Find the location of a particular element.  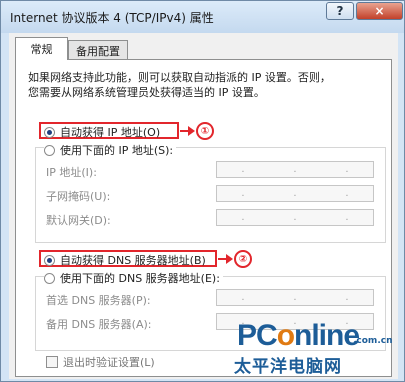

radio-manual-dns-dot is located at coordinates (49, 278).